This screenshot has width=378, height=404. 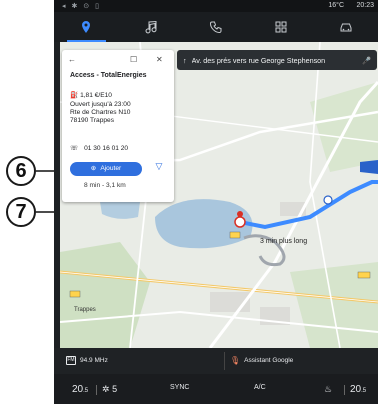 I want to click on driver-temperature: 20.5, so click(x=80, y=389).